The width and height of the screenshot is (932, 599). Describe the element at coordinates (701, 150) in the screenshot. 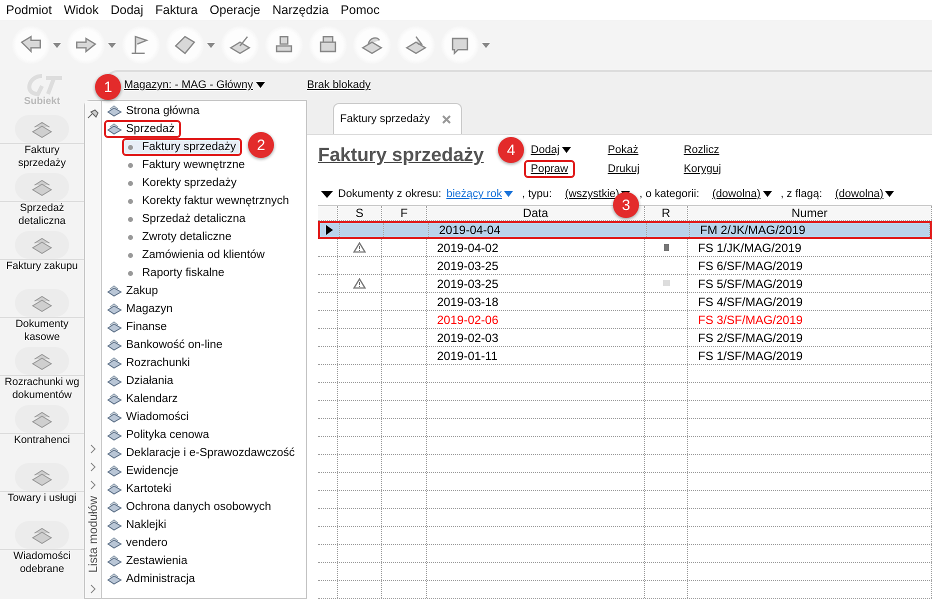

I see `action-link: Rozlicz` at that location.